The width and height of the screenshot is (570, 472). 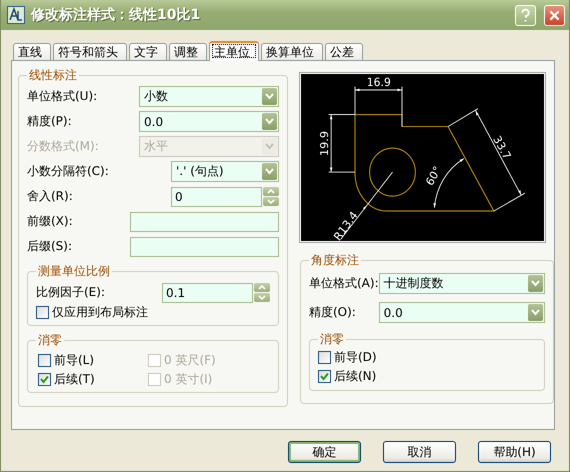 What do you see at coordinates (70, 292) in the screenshot?
I see `field-label: 比例因子(E):` at bounding box center [70, 292].